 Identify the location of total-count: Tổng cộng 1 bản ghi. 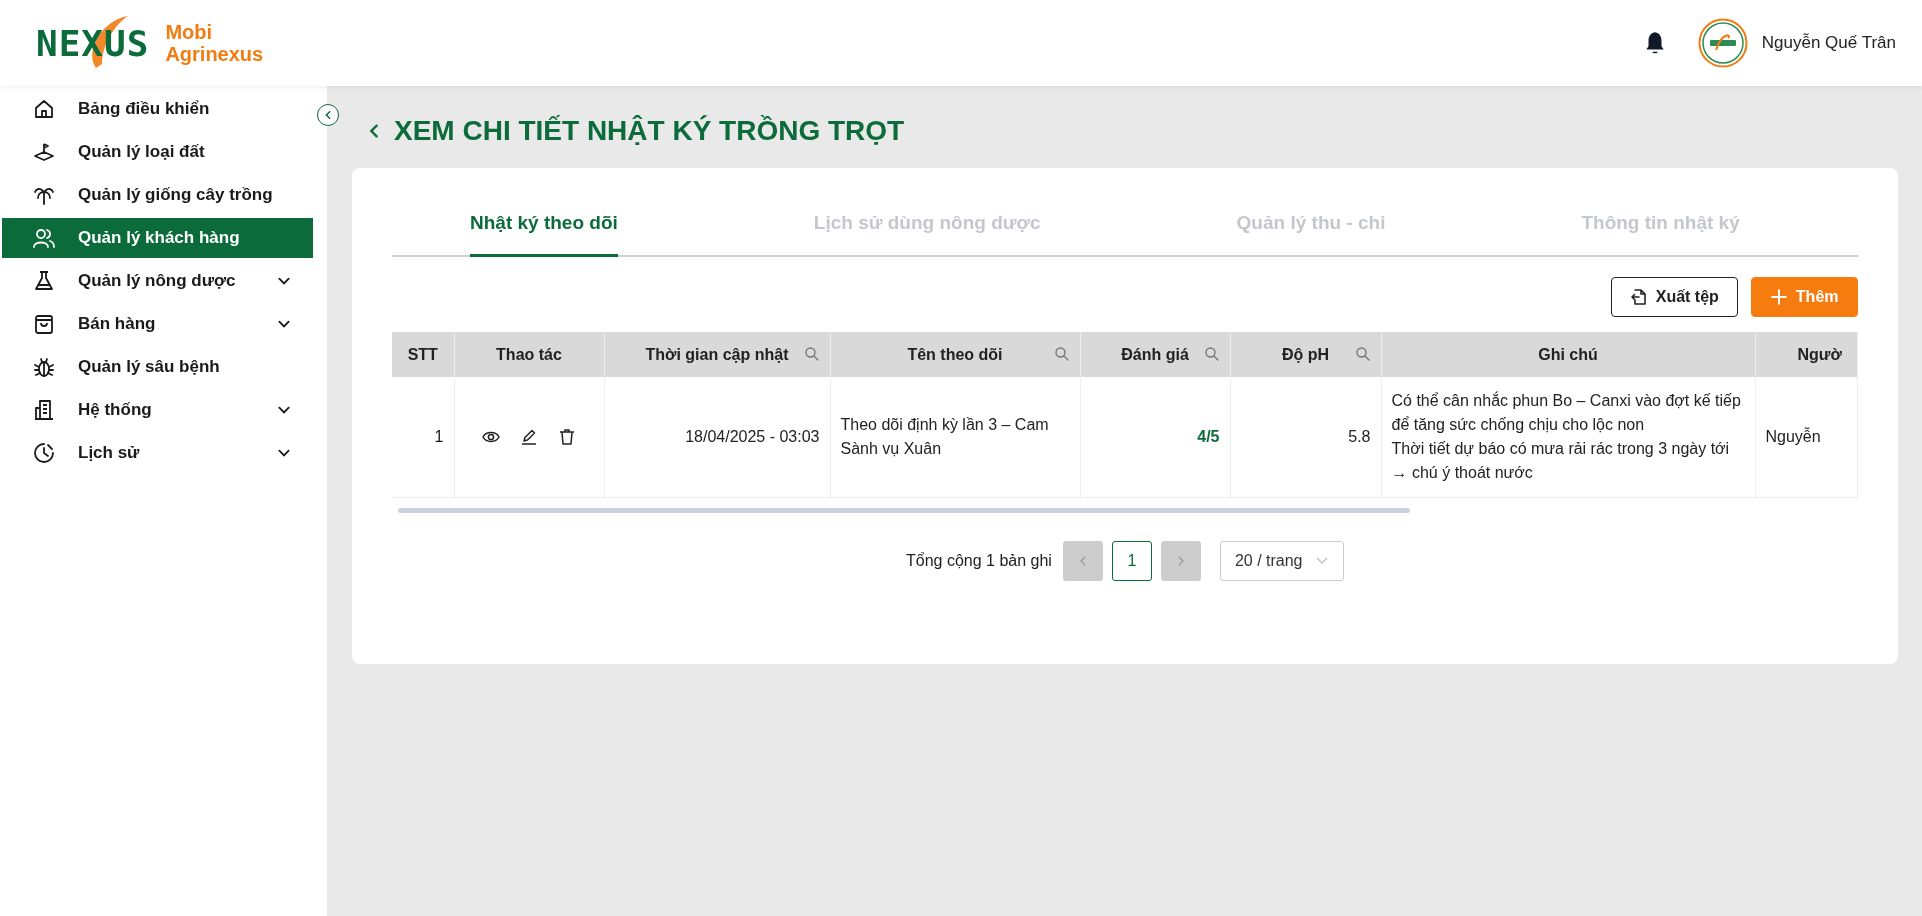
(979, 561).